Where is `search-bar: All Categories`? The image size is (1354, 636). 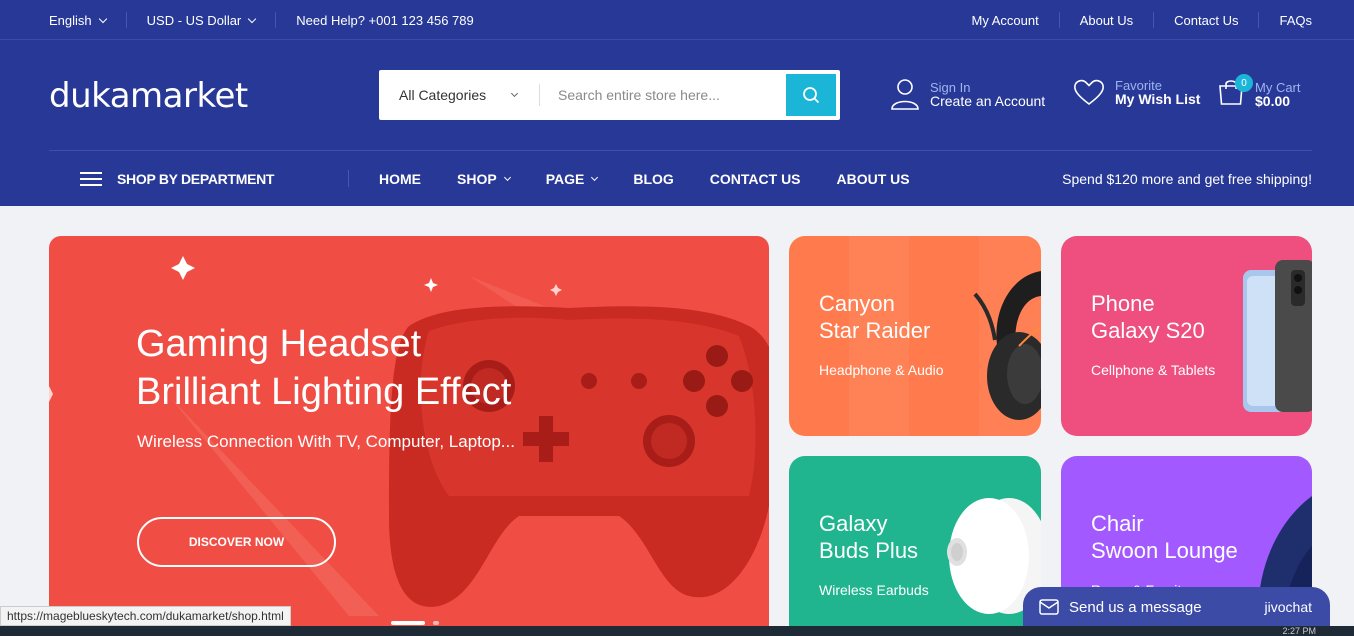 search-bar: All Categories is located at coordinates (609, 95).